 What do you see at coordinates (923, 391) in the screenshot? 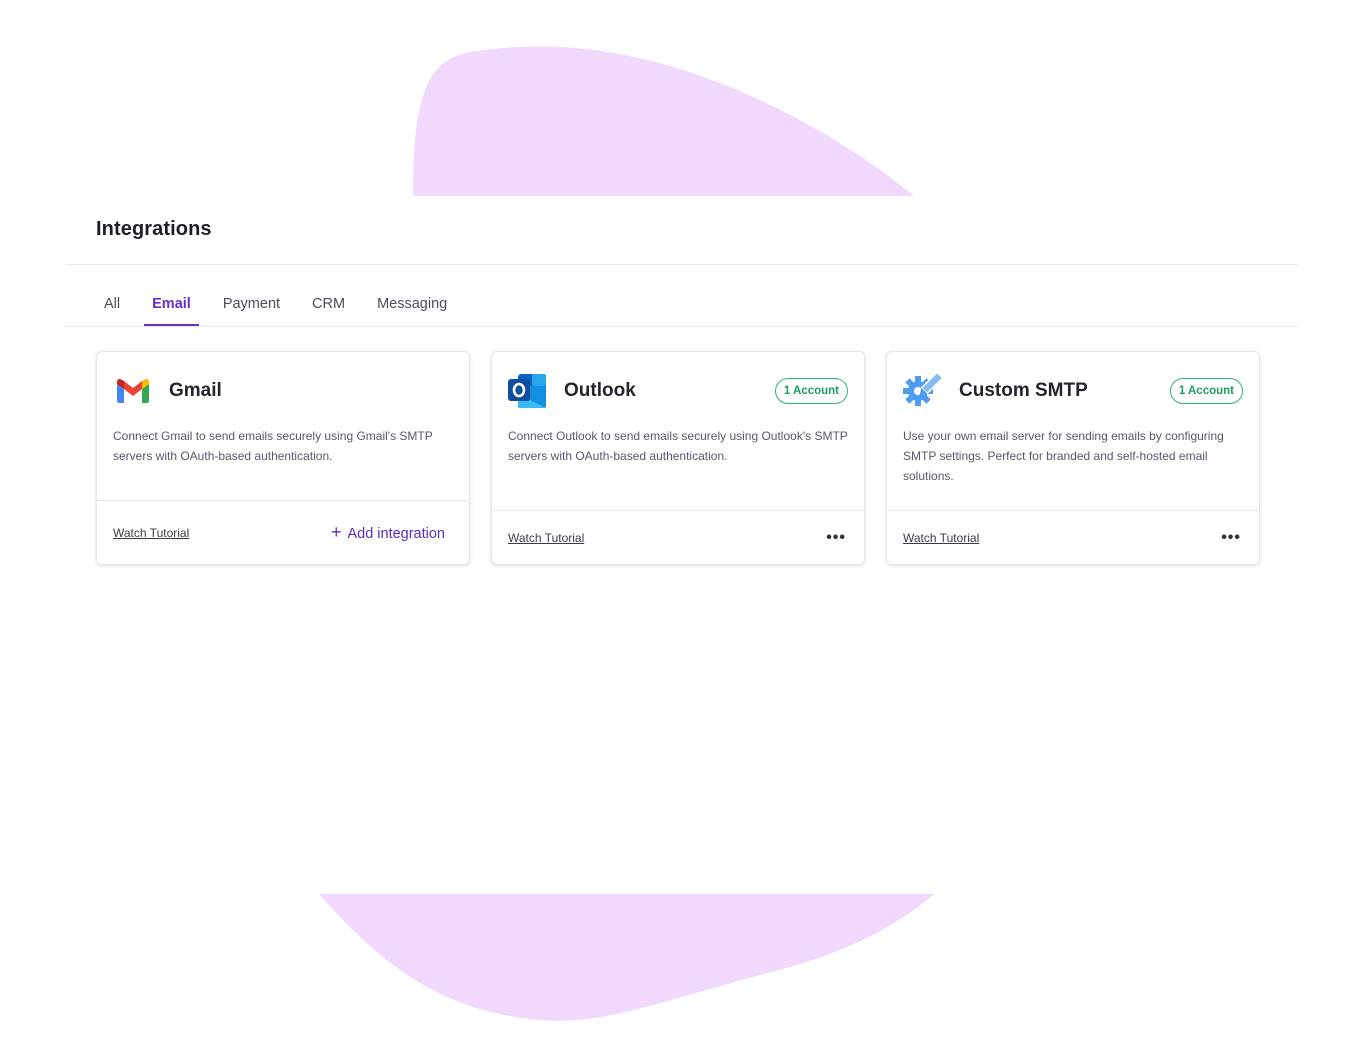
I see `smtp-gear-icon` at bounding box center [923, 391].